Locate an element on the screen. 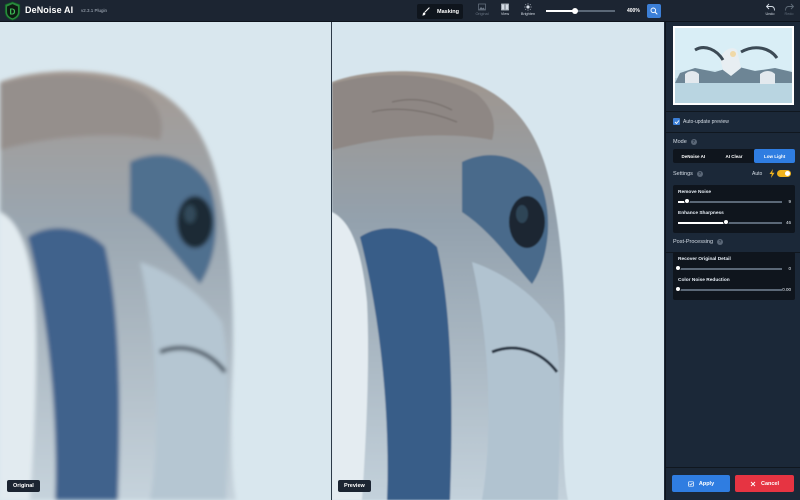  zoom-button is located at coordinates (654, 11).